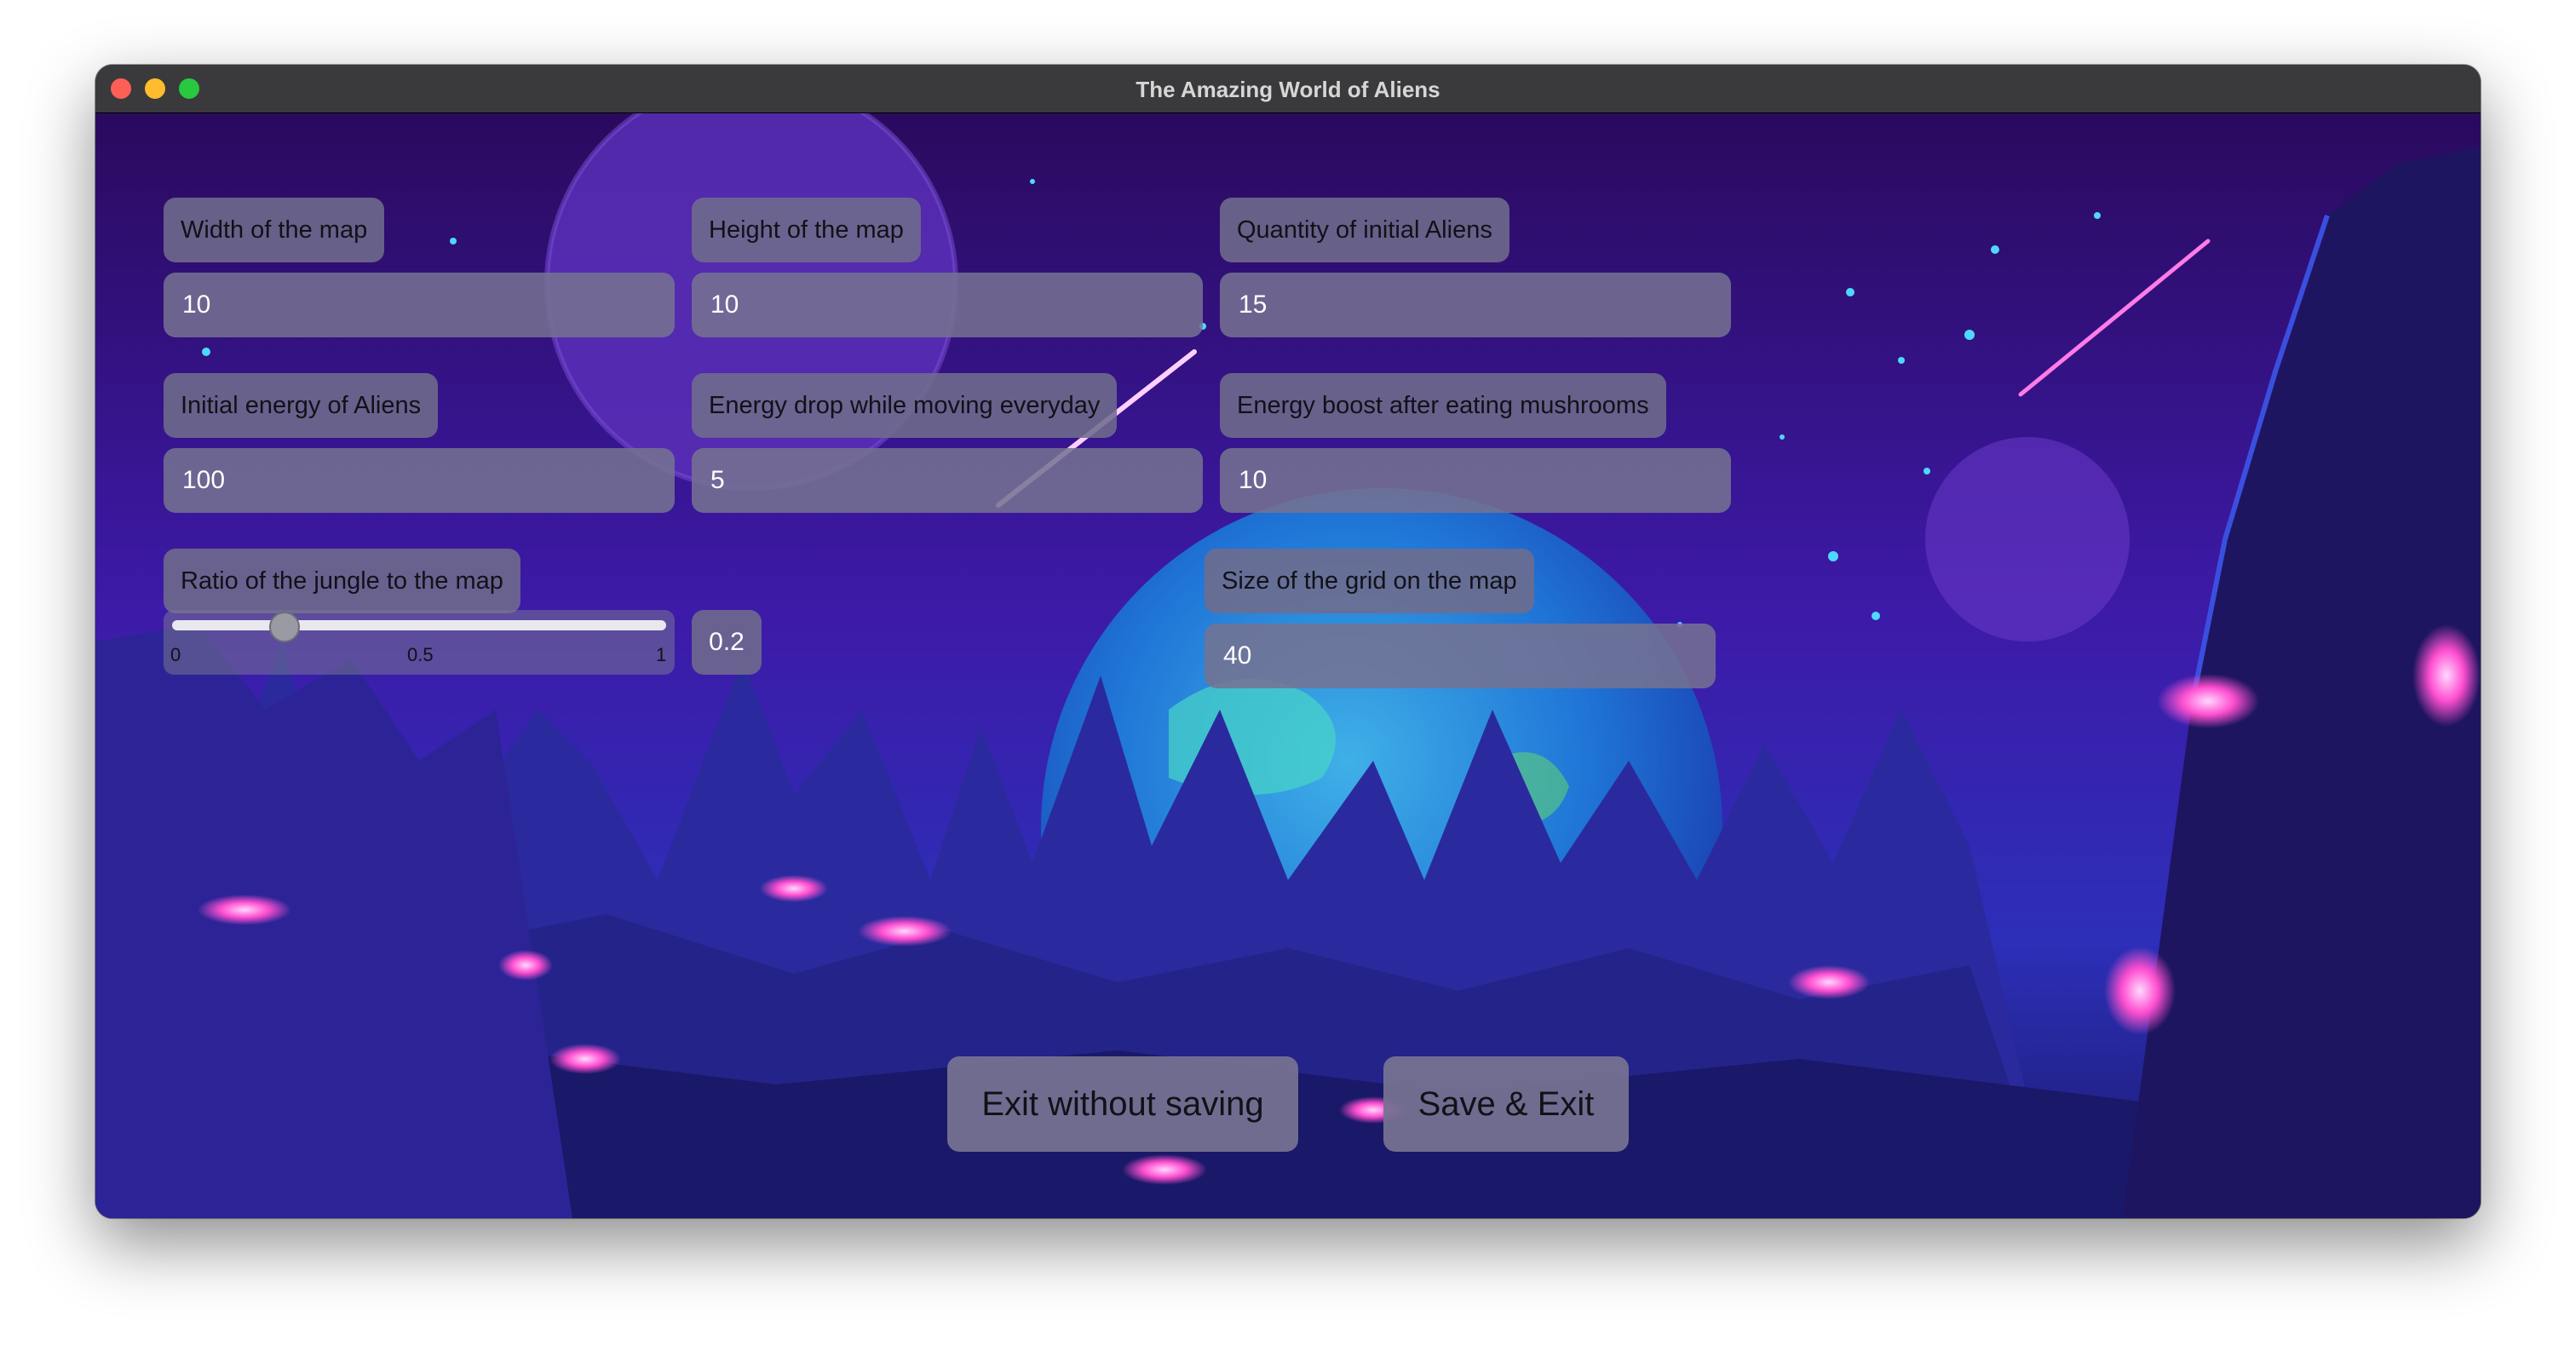 The height and width of the screenshot is (1346, 2576). What do you see at coordinates (421, 654) in the screenshot?
I see `slider-tick-mid: 0.5` at bounding box center [421, 654].